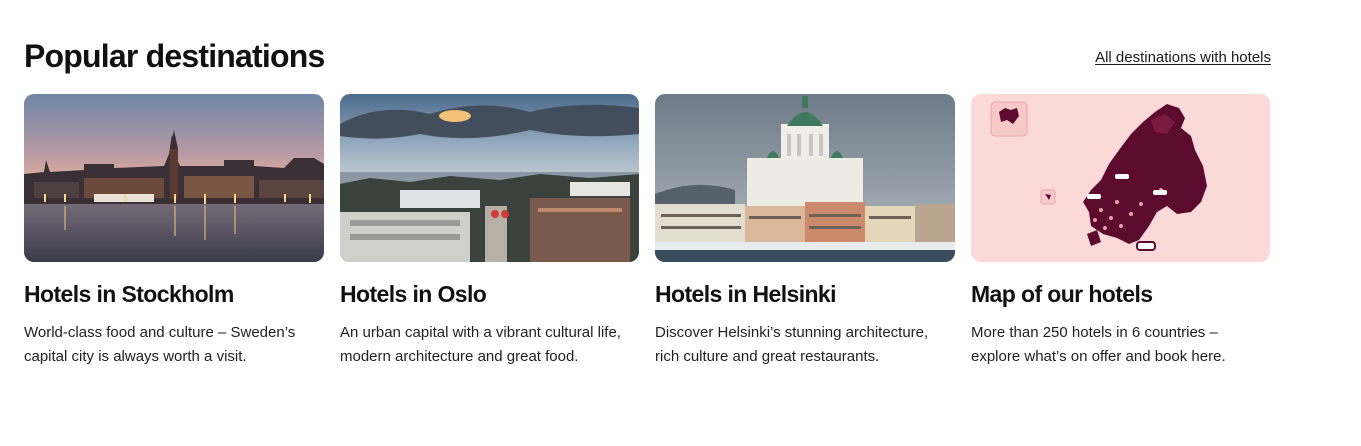 The width and height of the screenshot is (1361, 446). What do you see at coordinates (489, 178) in the screenshot?
I see `oslo-image` at bounding box center [489, 178].